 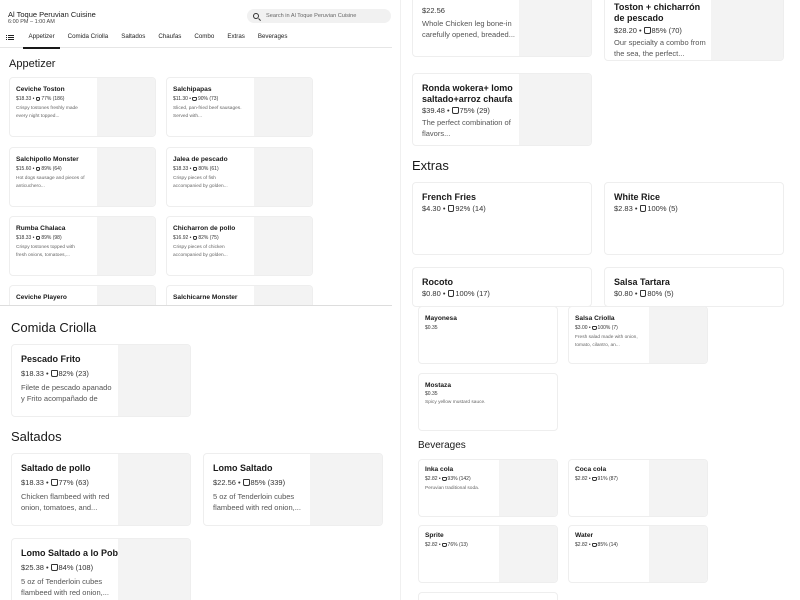 What do you see at coordinates (694, 218) in the screenshot?
I see `menu-item-card: White Rice $2.83 • 100% (5)` at bounding box center [694, 218].